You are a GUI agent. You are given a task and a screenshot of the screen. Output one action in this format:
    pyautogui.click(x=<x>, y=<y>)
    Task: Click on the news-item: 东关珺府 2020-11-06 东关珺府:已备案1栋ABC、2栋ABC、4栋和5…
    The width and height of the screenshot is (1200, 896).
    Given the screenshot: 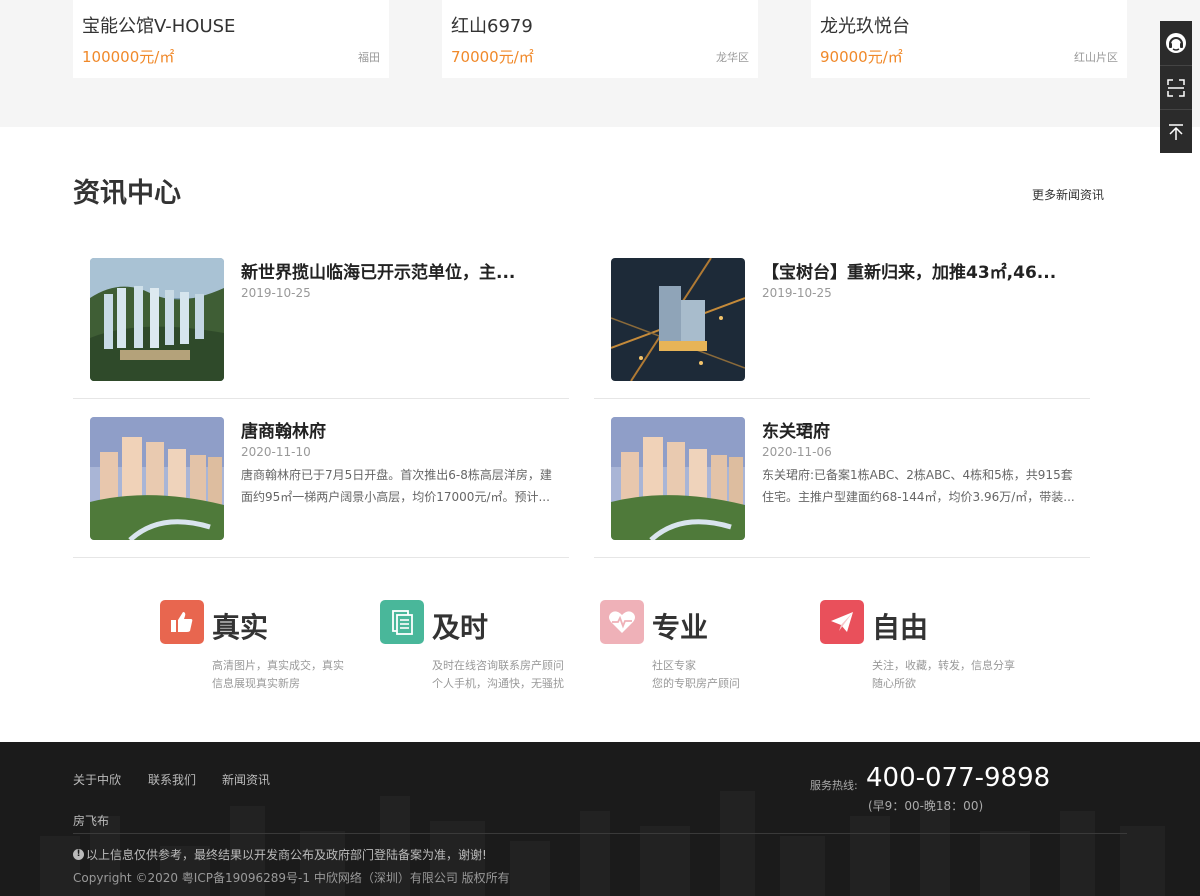 What is the action you would take?
    pyautogui.click(x=842, y=478)
    